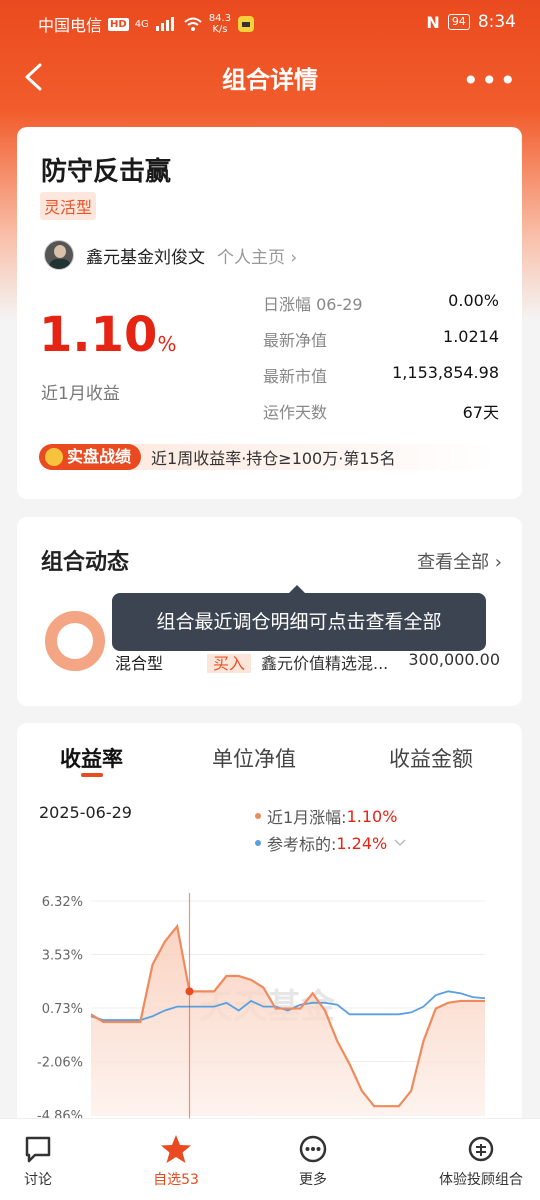  Describe the element at coordinates (326, 816) in the screenshot. I see `legend-series-1: 近1月涨幅: 1.10%` at that location.